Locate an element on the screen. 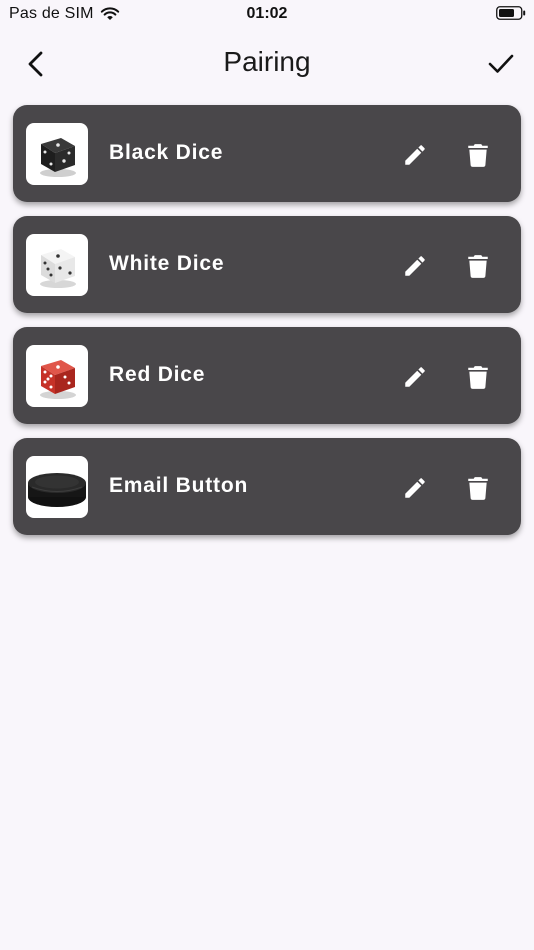 The height and width of the screenshot is (950, 534). page-title: Pairing is located at coordinates (267, 61).